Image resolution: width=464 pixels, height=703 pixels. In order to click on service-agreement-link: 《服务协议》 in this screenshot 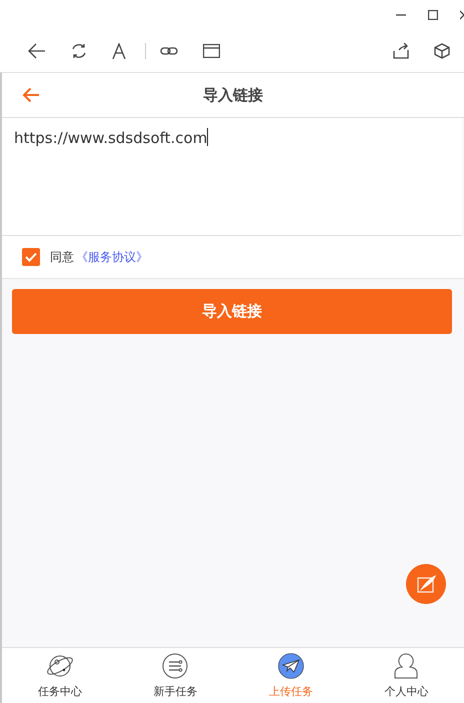, I will do `click(112, 257)`.